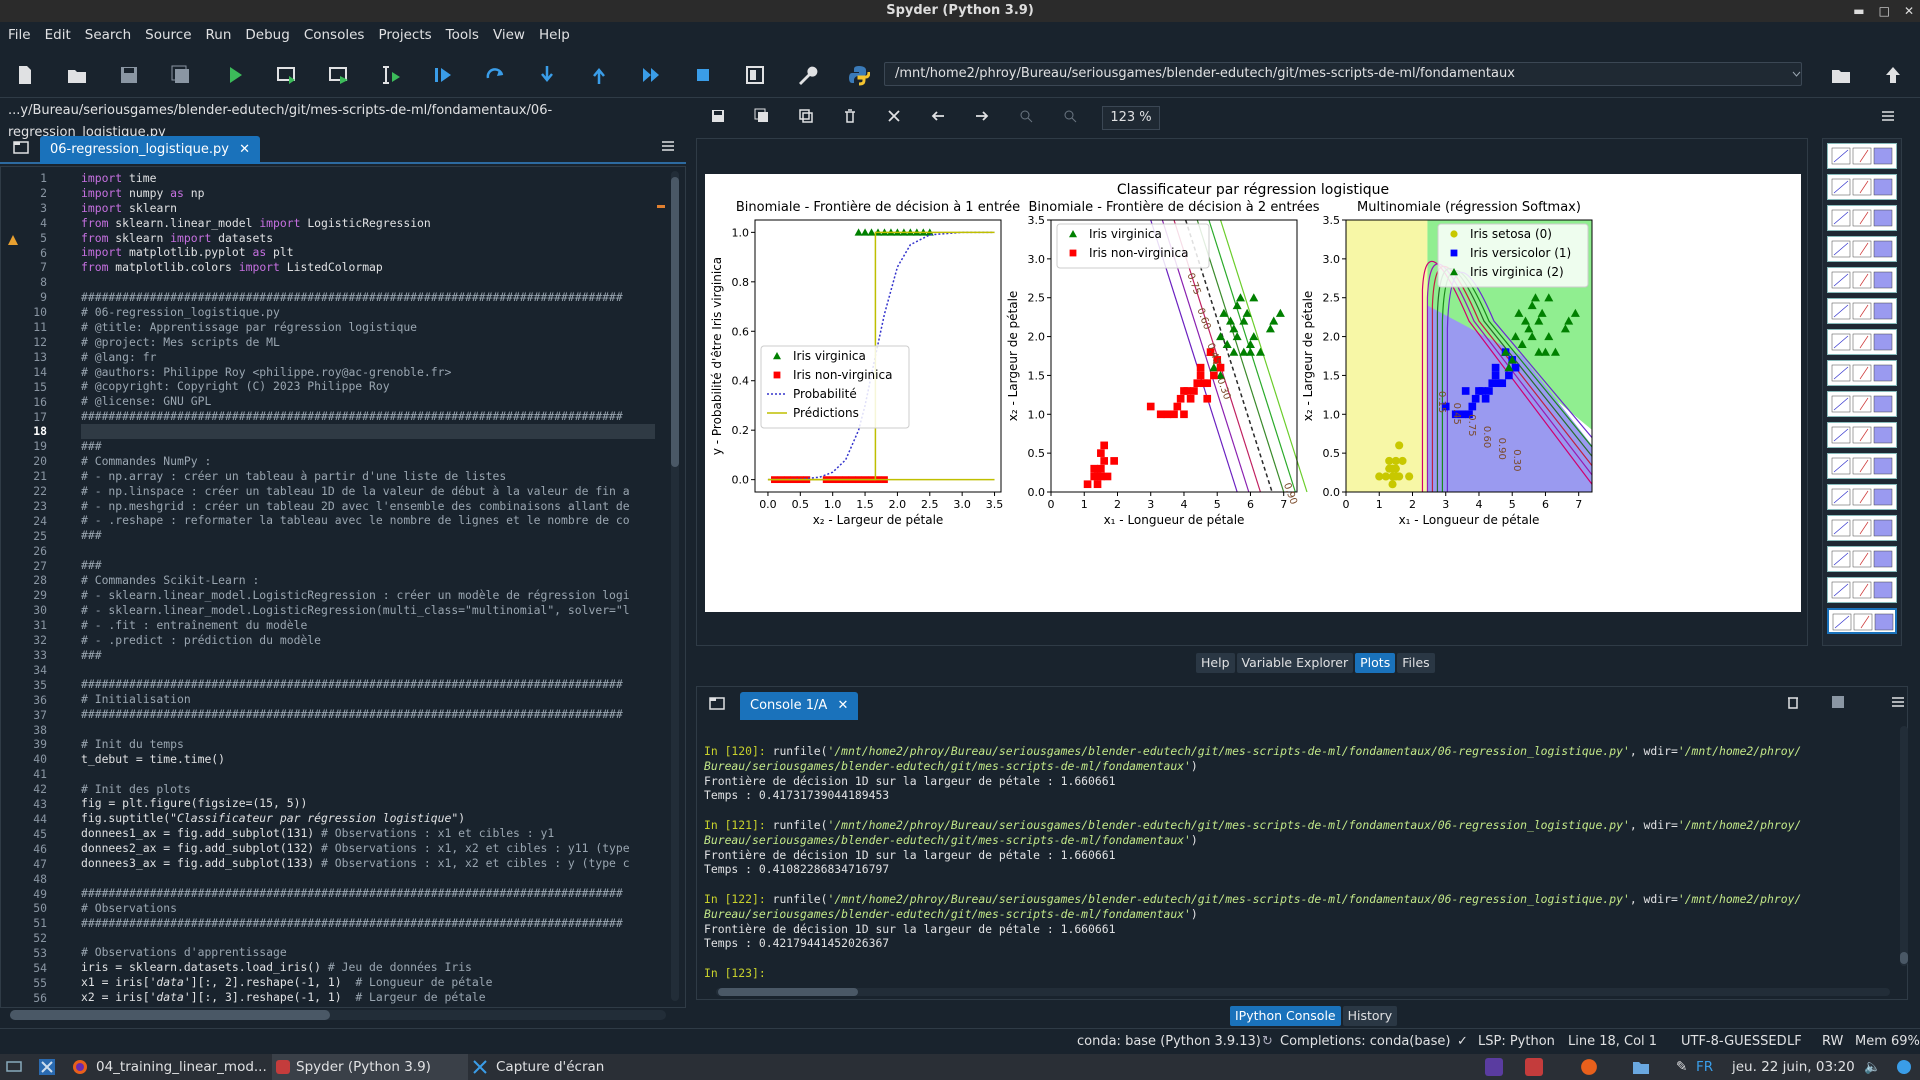  Describe the element at coordinates (368, 625) in the screenshot. I see `code-line: # - .fit : entraînement du modèle` at that location.